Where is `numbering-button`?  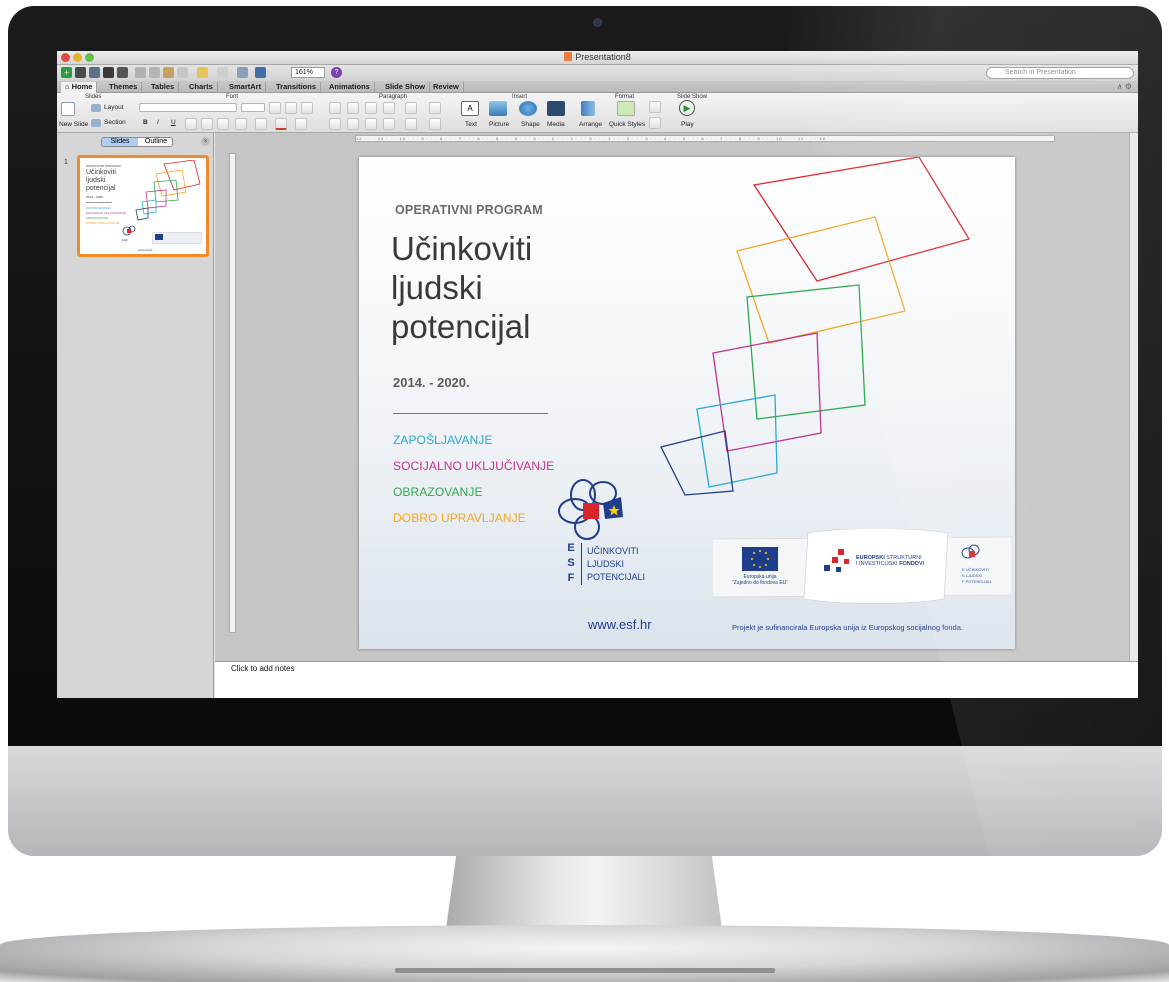
numbering-button is located at coordinates (353, 108).